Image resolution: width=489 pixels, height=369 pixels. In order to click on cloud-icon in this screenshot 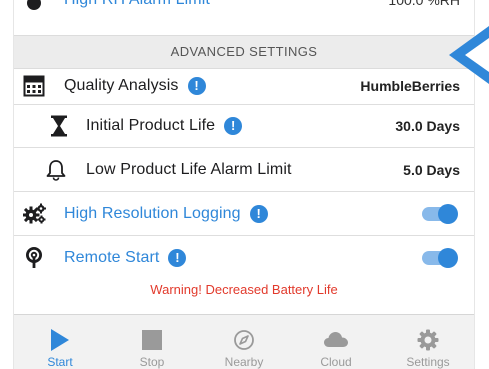, I will do `click(336, 340)`.